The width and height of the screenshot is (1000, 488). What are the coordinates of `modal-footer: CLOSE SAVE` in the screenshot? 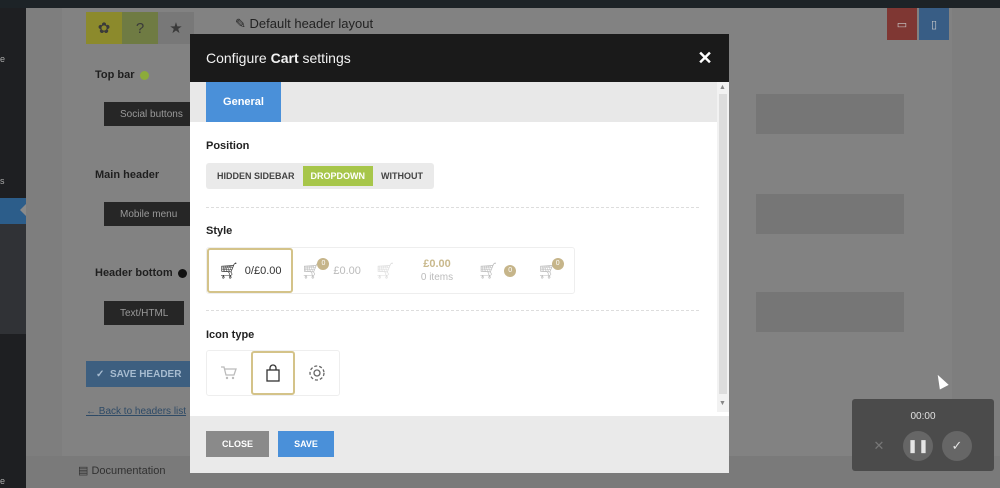 It's located at (459, 444).